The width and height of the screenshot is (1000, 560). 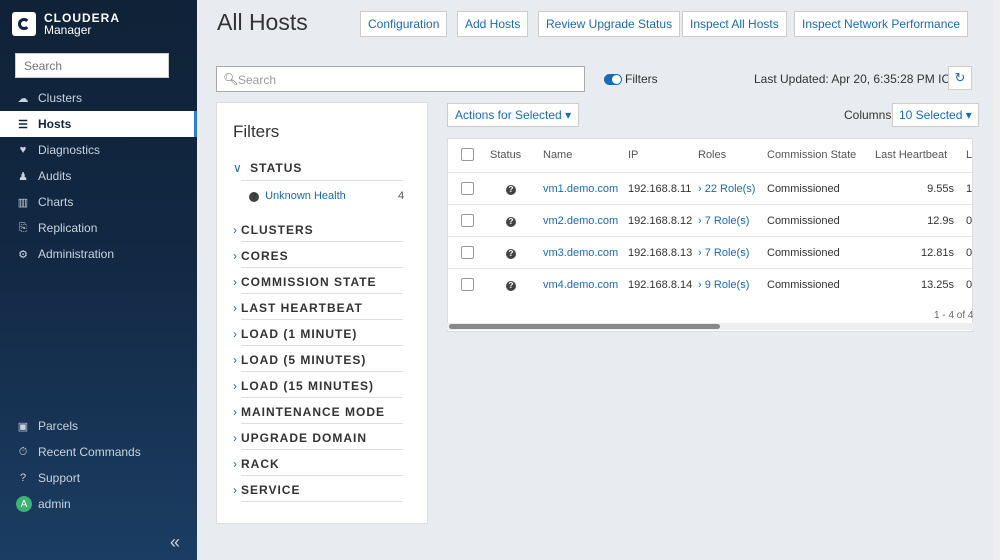 What do you see at coordinates (996, 280) in the screenshot?
I see `page-vertical-scrollbar` at bounding box center [996, 280].